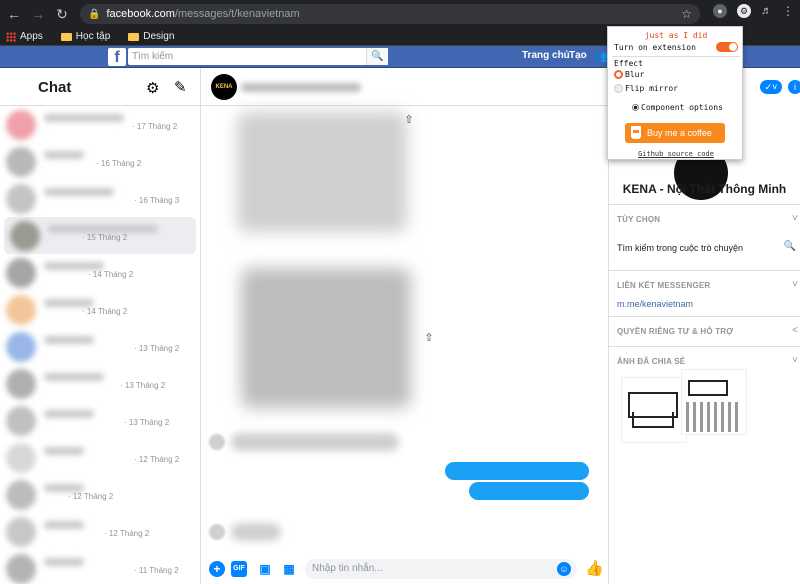 This screenshot has width=800, height=584. What do you see at coordinates (62, 14) in the screenshot?
I see `reload-icon: ↻` at bounding box center [62, 14].